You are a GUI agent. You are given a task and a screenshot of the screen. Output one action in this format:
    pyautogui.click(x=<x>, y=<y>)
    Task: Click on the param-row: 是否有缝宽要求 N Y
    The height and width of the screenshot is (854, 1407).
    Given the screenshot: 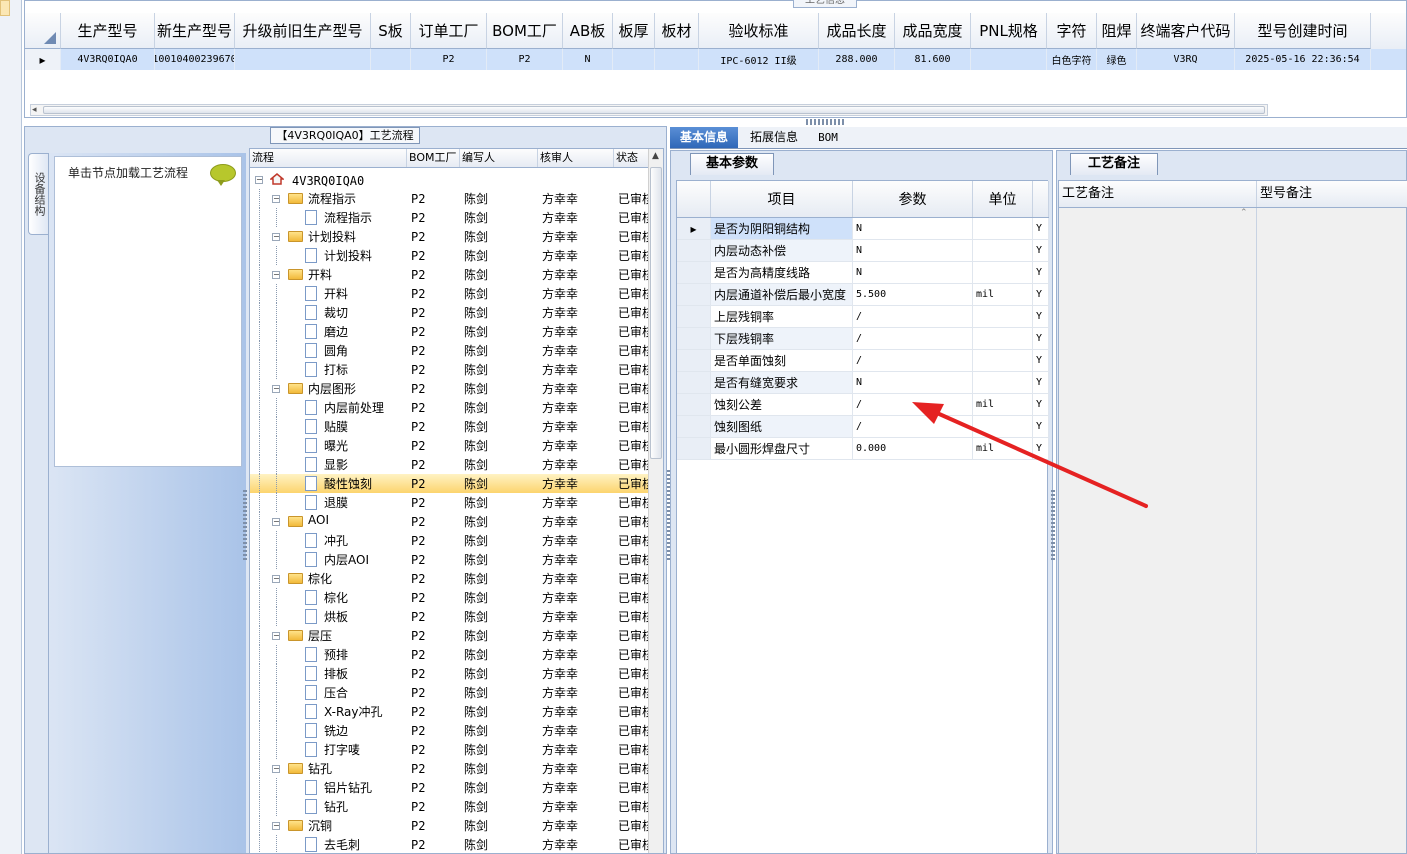 What is the action you would take?
    pyautogui.click(x=863, y=383)
    